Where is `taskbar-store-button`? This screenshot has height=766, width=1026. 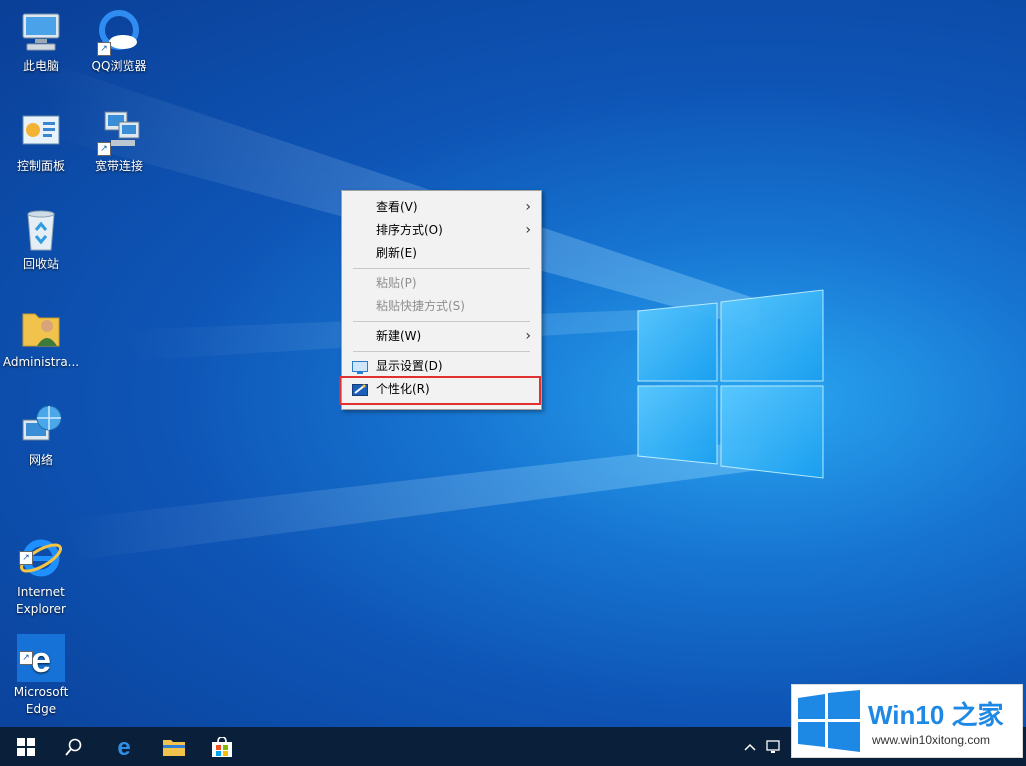
taskbar-store-button is located at coordinates (222, 746).